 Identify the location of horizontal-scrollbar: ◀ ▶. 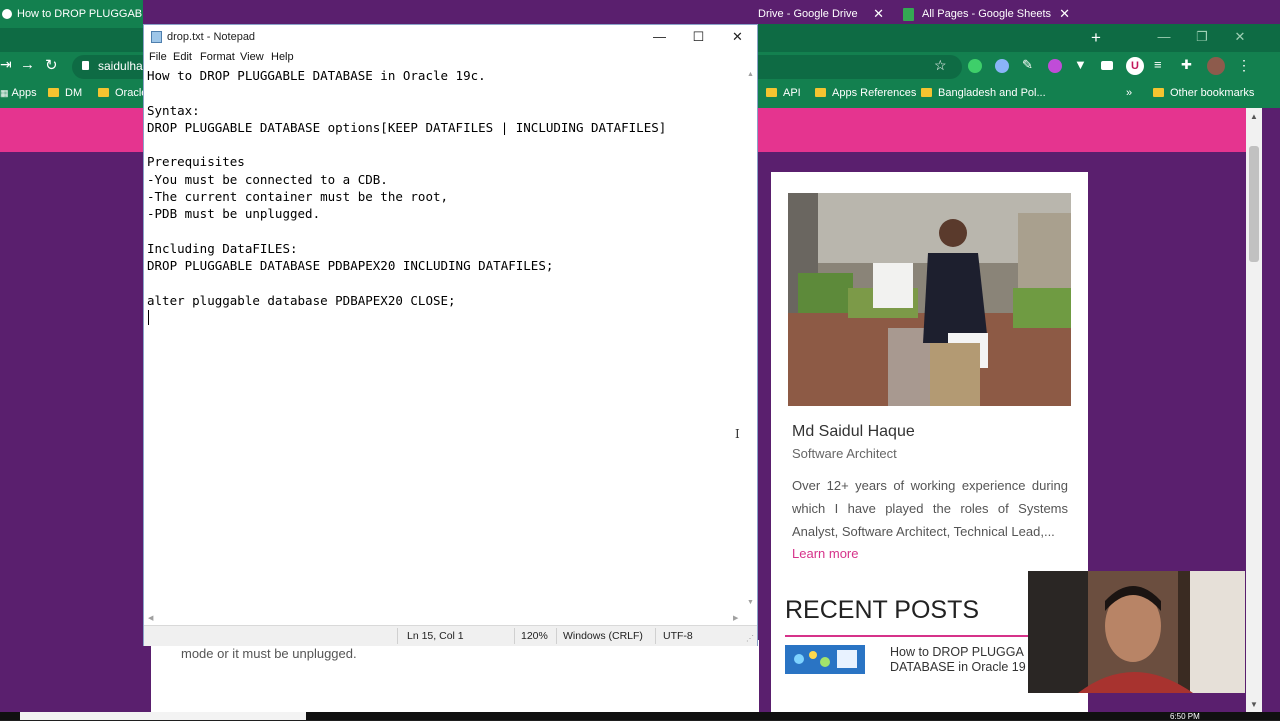
(444, 618).